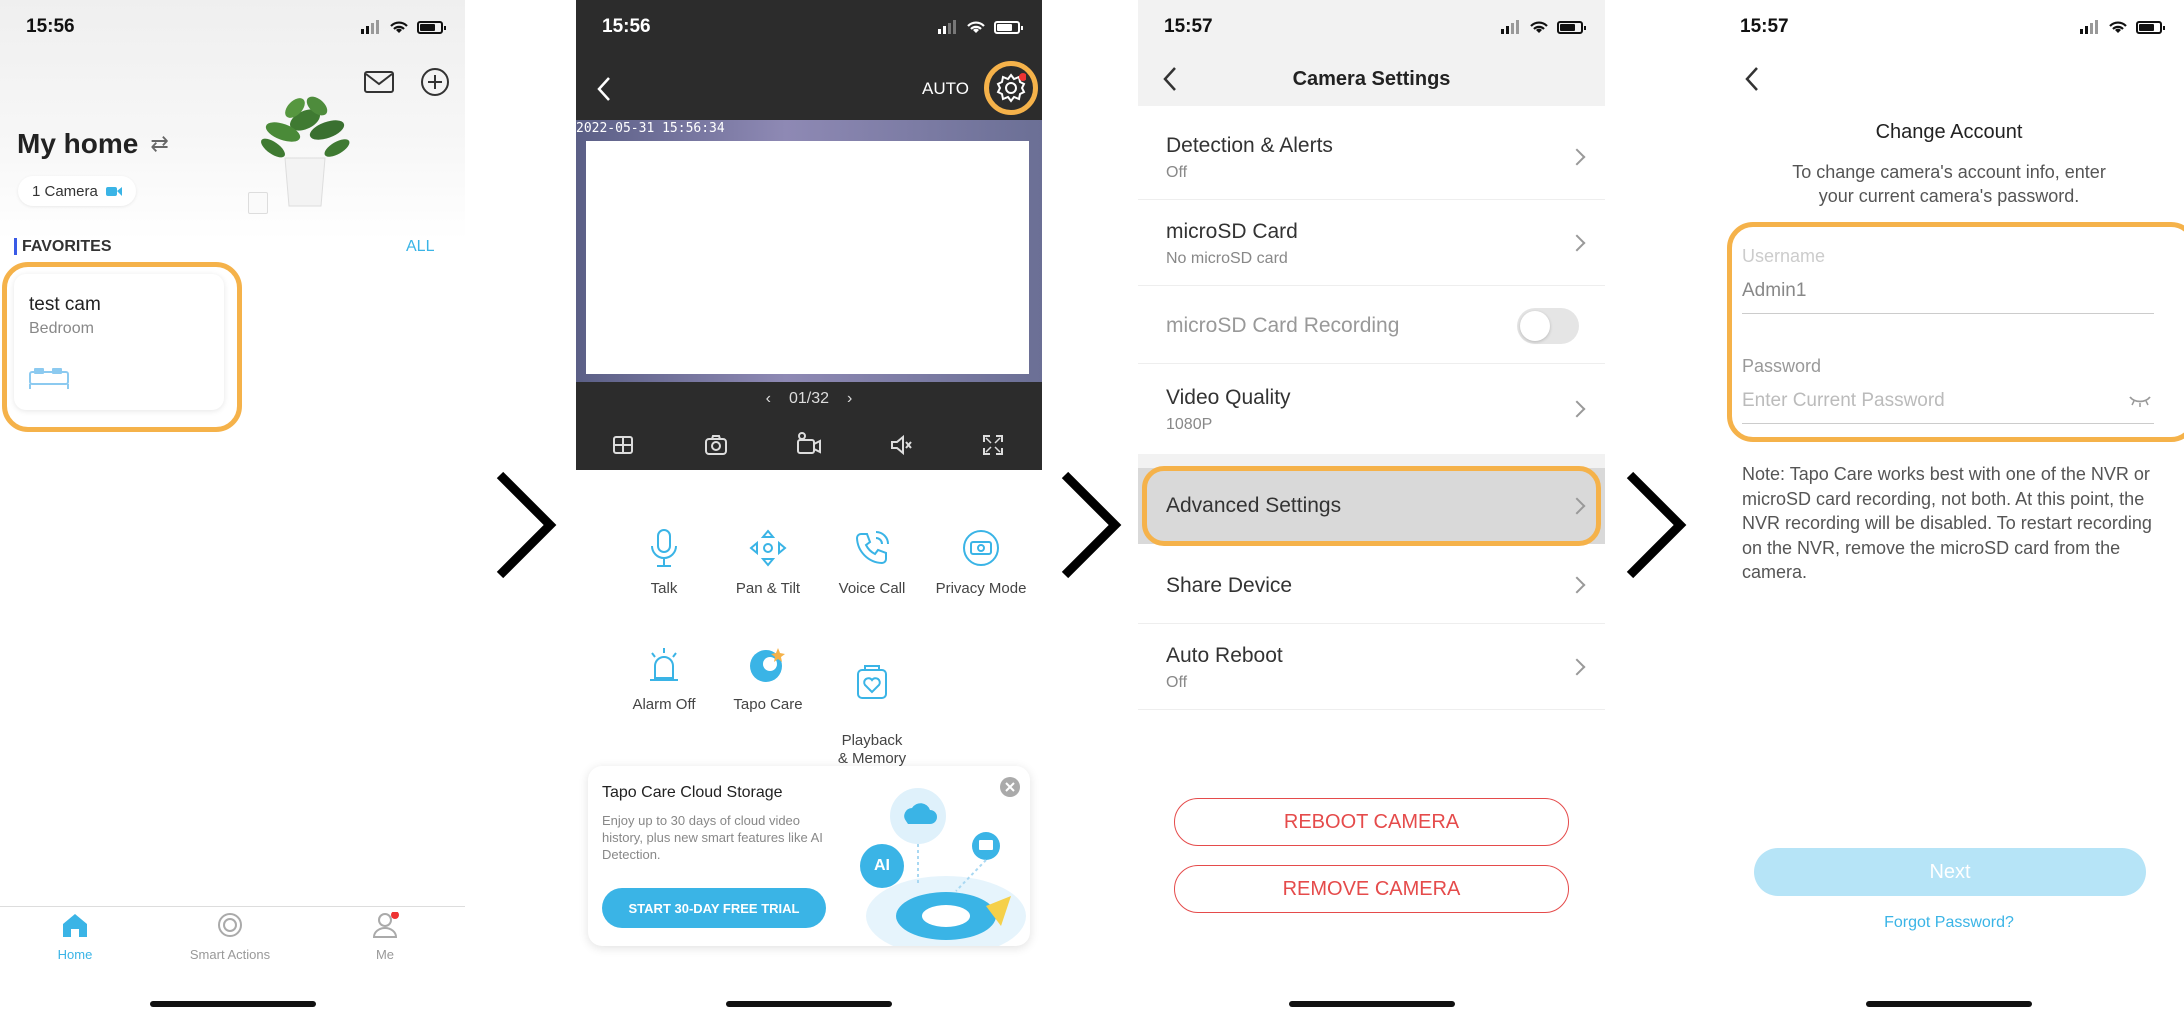  What do you see at coordinates (1371, 157) in the screenshot?
I see `row-detection-alerts: Detection & Alerts Off` at bounding box center [1371, 157].